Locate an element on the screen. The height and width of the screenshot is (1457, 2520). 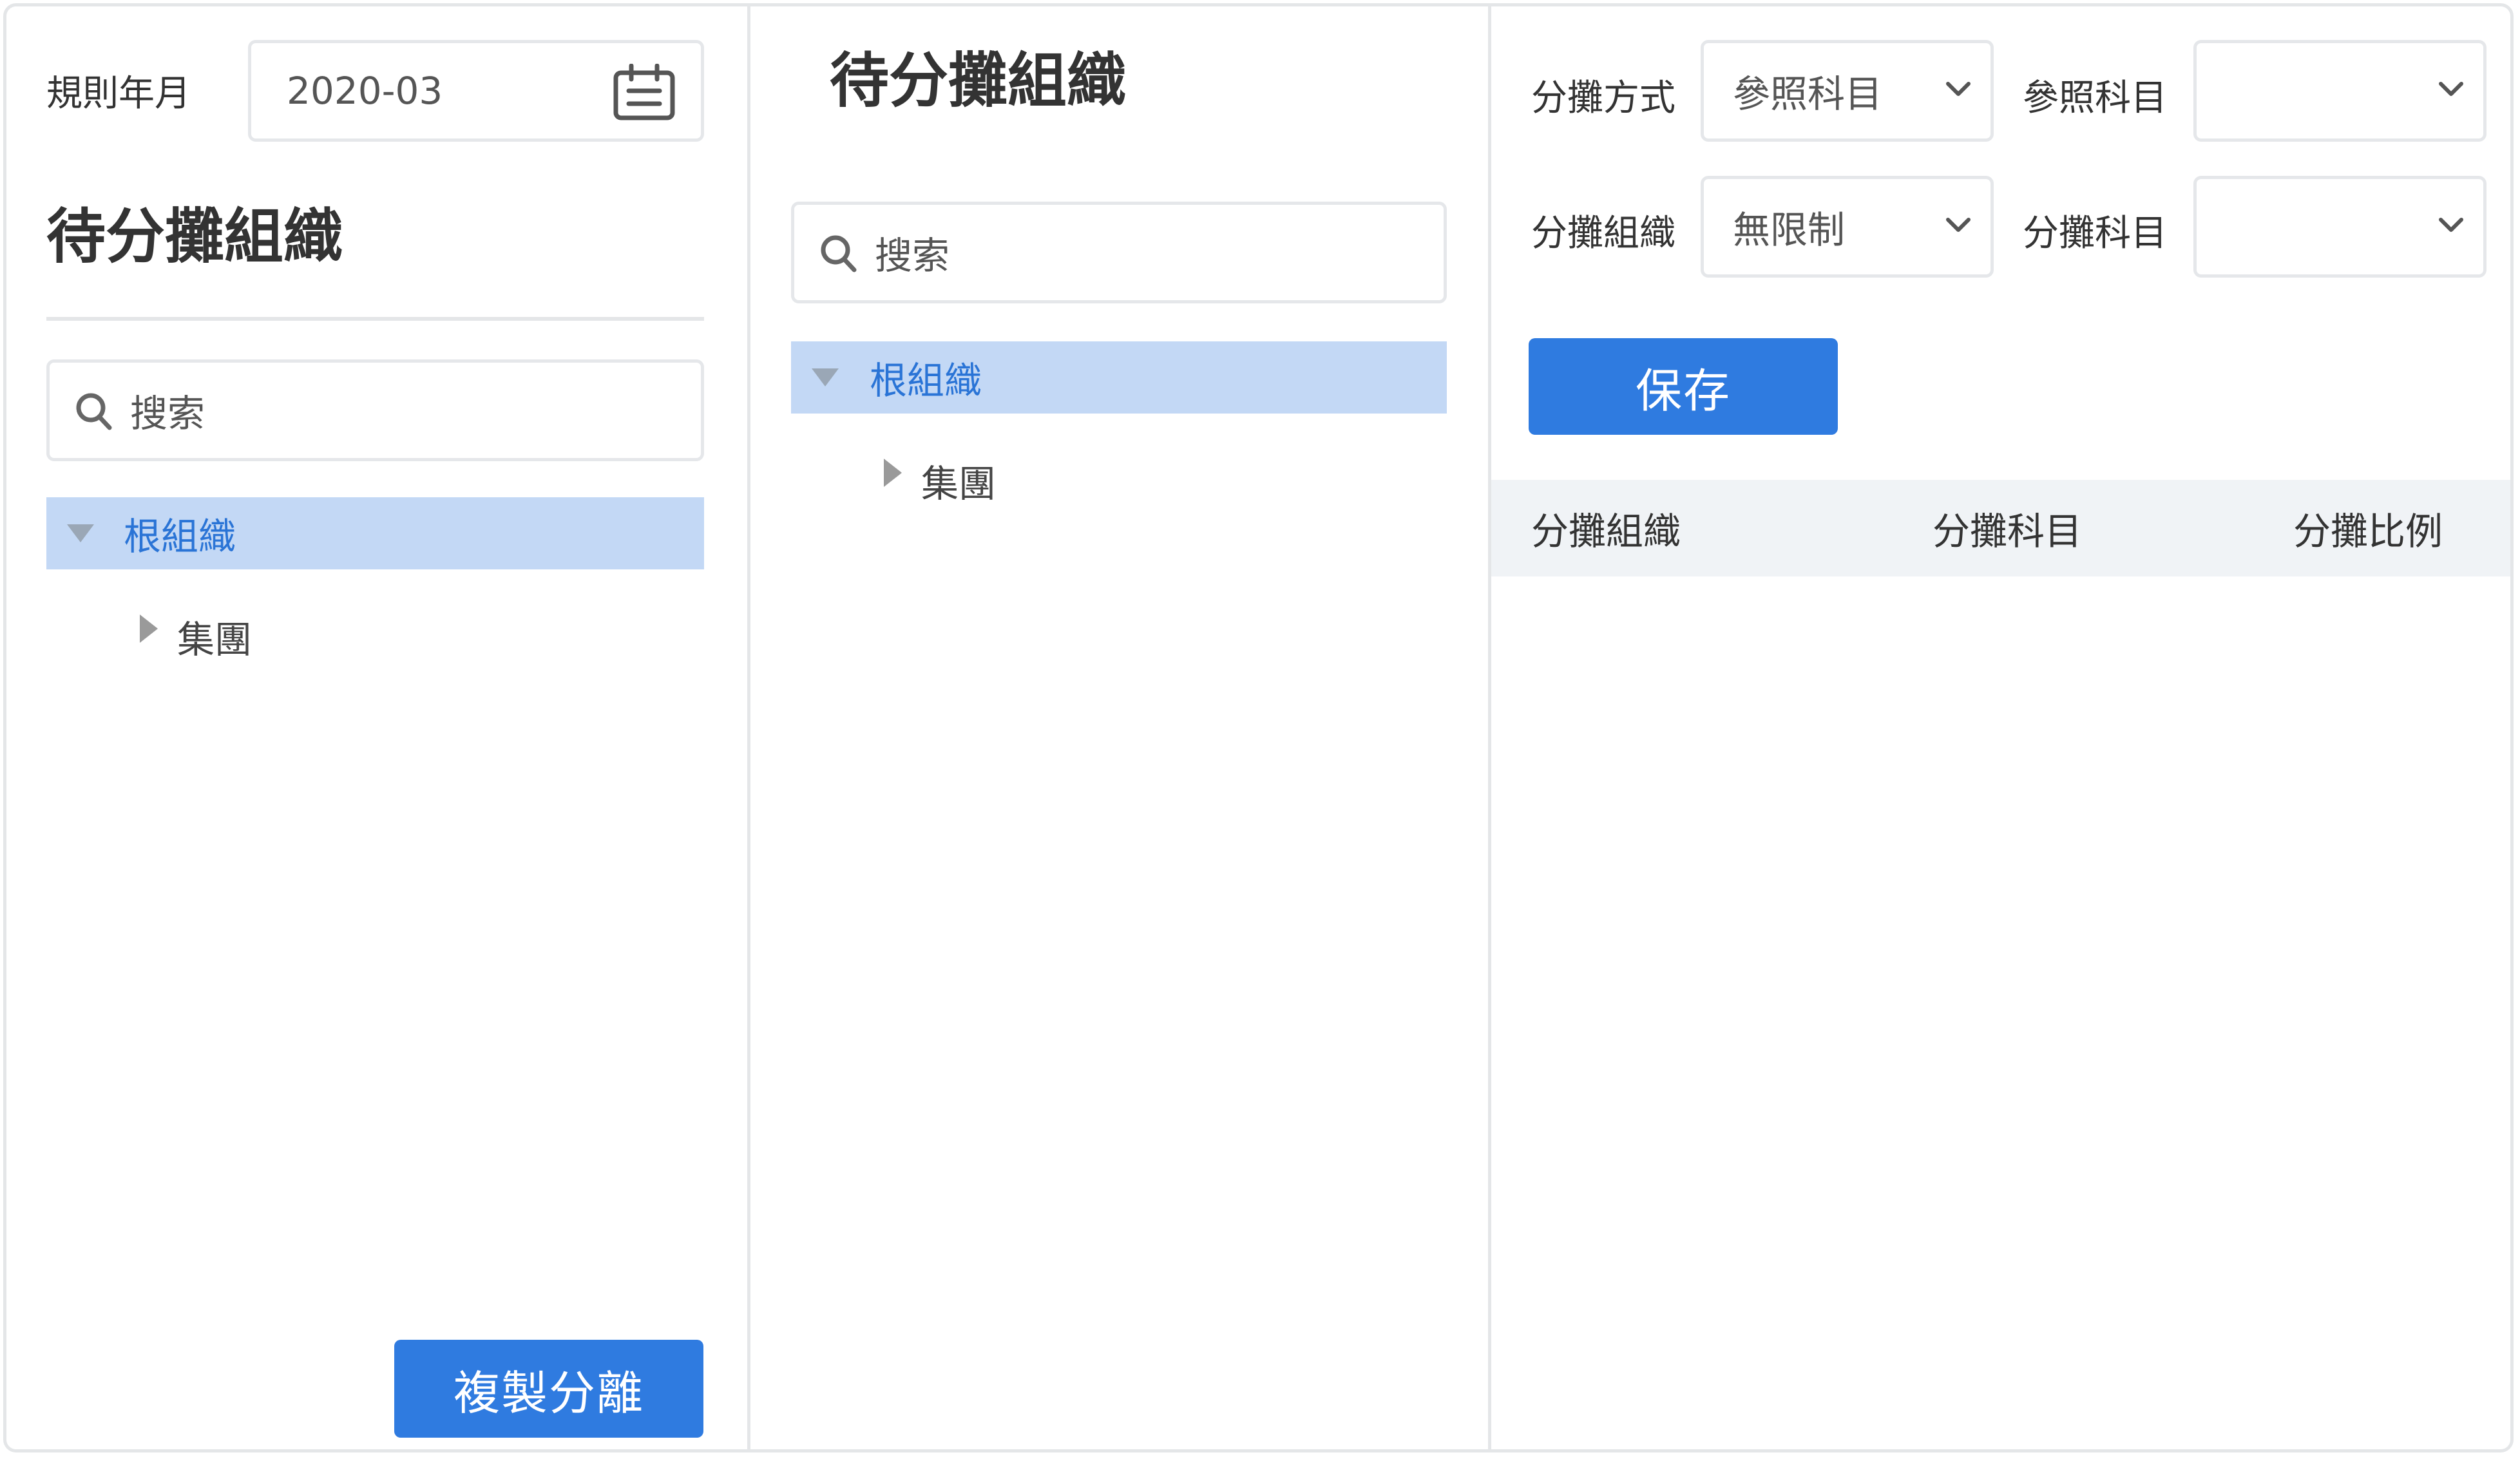
method-label: 分攤方式 is located at coordinates (1603, 98).